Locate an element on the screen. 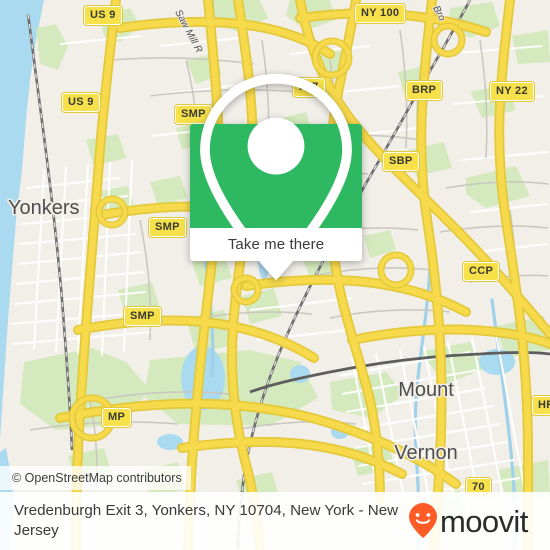 The width and height of the screenshot is (550, 550). road-shield-us-9-south: US 9 is located at coordinates (81, 102).